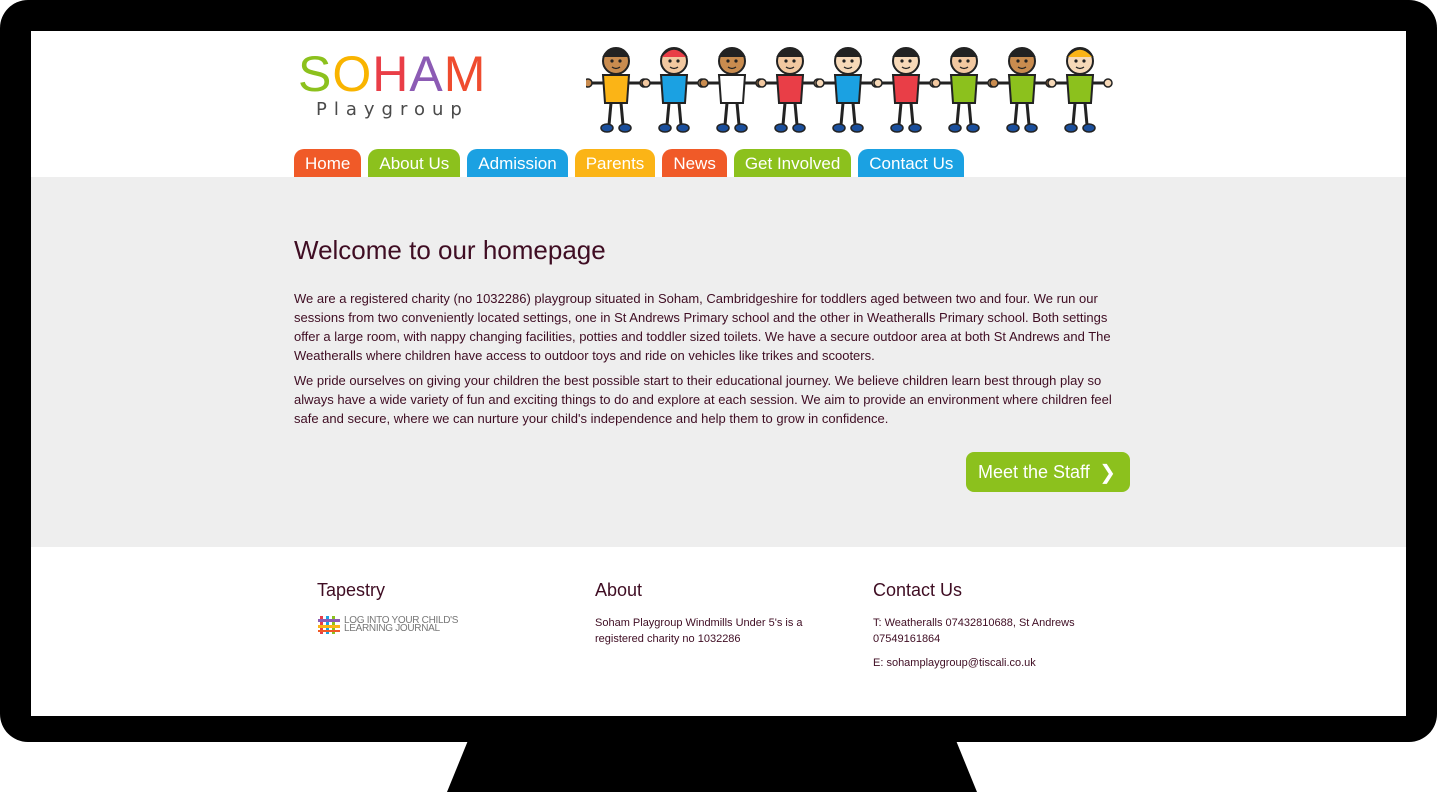  I want to click on logo-letter: H, so click(391, 74).